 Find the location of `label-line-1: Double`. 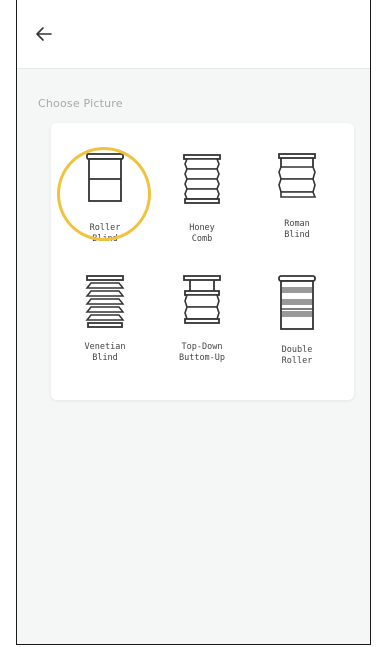

label-line-1: Double is located at coordinates (297, 350).